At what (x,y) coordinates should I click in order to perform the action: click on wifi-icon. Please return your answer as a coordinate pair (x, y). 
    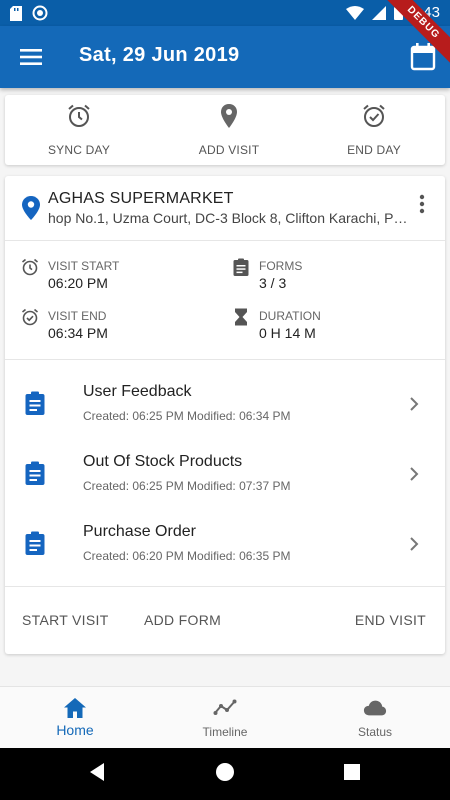
    Looking at the image, I should click on (354, 12).